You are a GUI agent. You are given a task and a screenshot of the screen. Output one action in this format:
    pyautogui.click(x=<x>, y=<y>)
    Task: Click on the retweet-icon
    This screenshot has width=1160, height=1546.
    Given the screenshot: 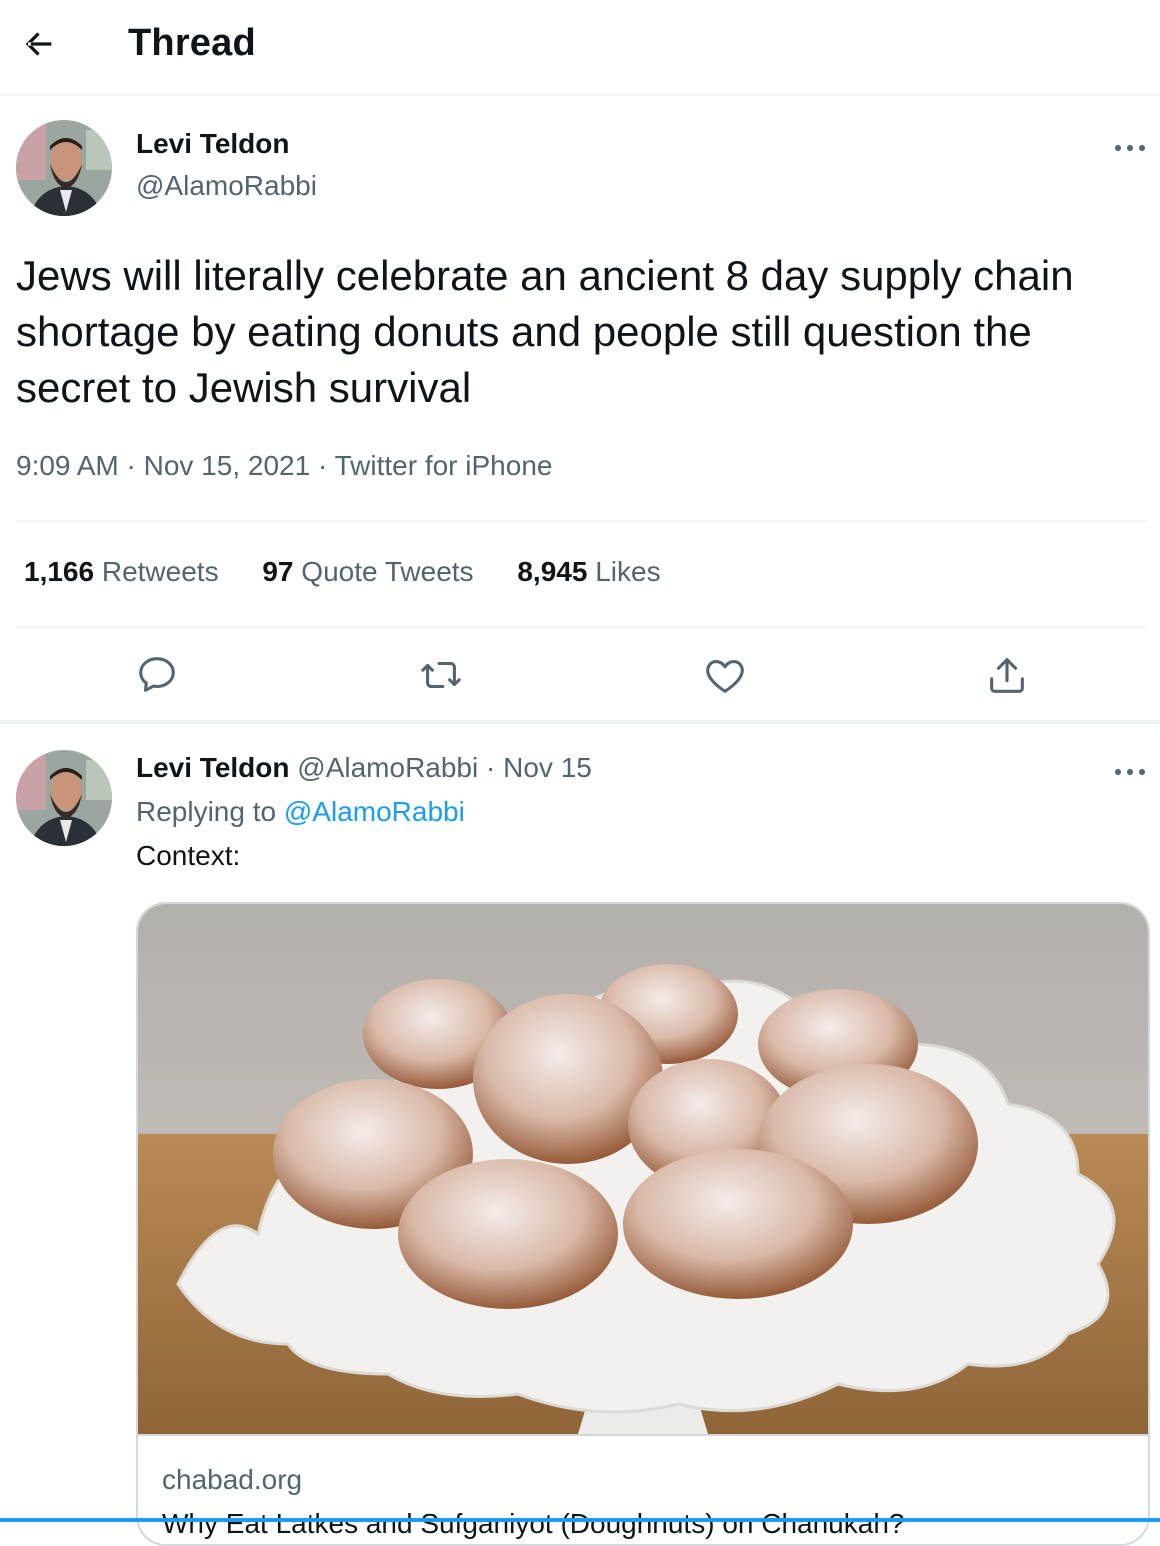 What is the action you would take?
    pyautogui.click(x=441, y=675)
    